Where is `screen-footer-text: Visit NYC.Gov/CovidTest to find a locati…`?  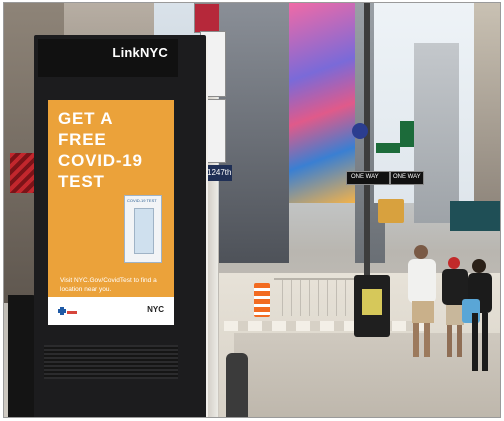 screen-footer-text: Visit NYC.Gov/CovidTest to find a locati… is located at coordinates (108, 285).